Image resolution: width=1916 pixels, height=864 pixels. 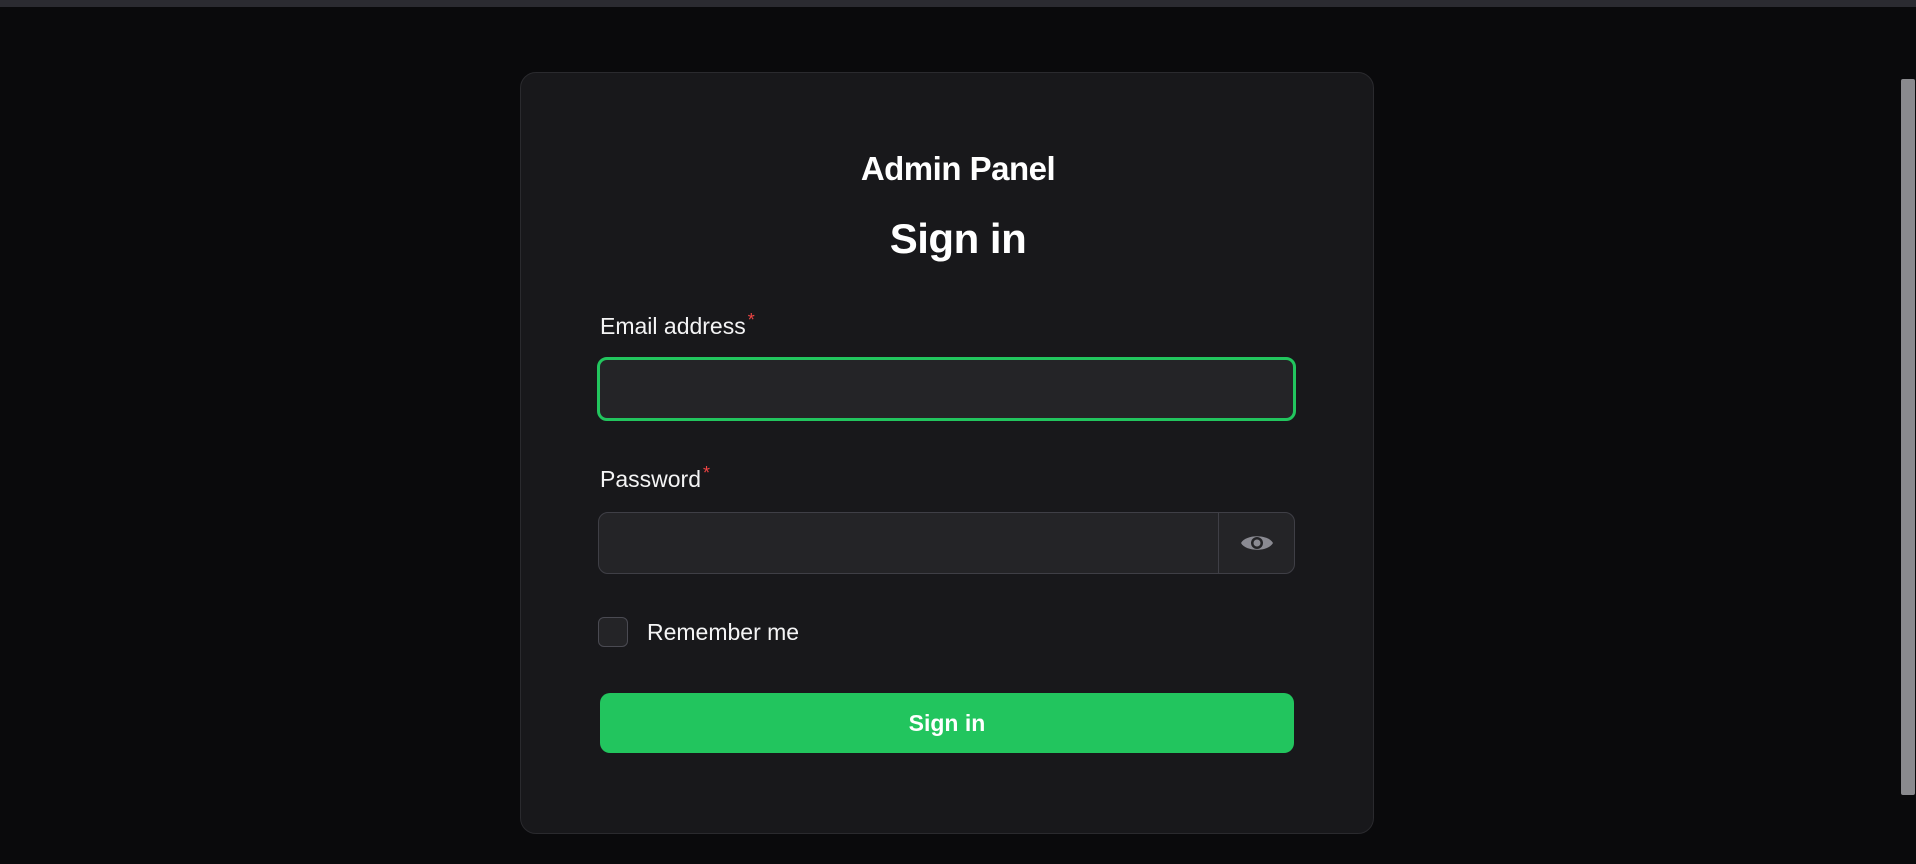 What do you see at coordinates (958, 3) in the screenshot?
I see `browser-top-bar` at bounding box center [958, 3].